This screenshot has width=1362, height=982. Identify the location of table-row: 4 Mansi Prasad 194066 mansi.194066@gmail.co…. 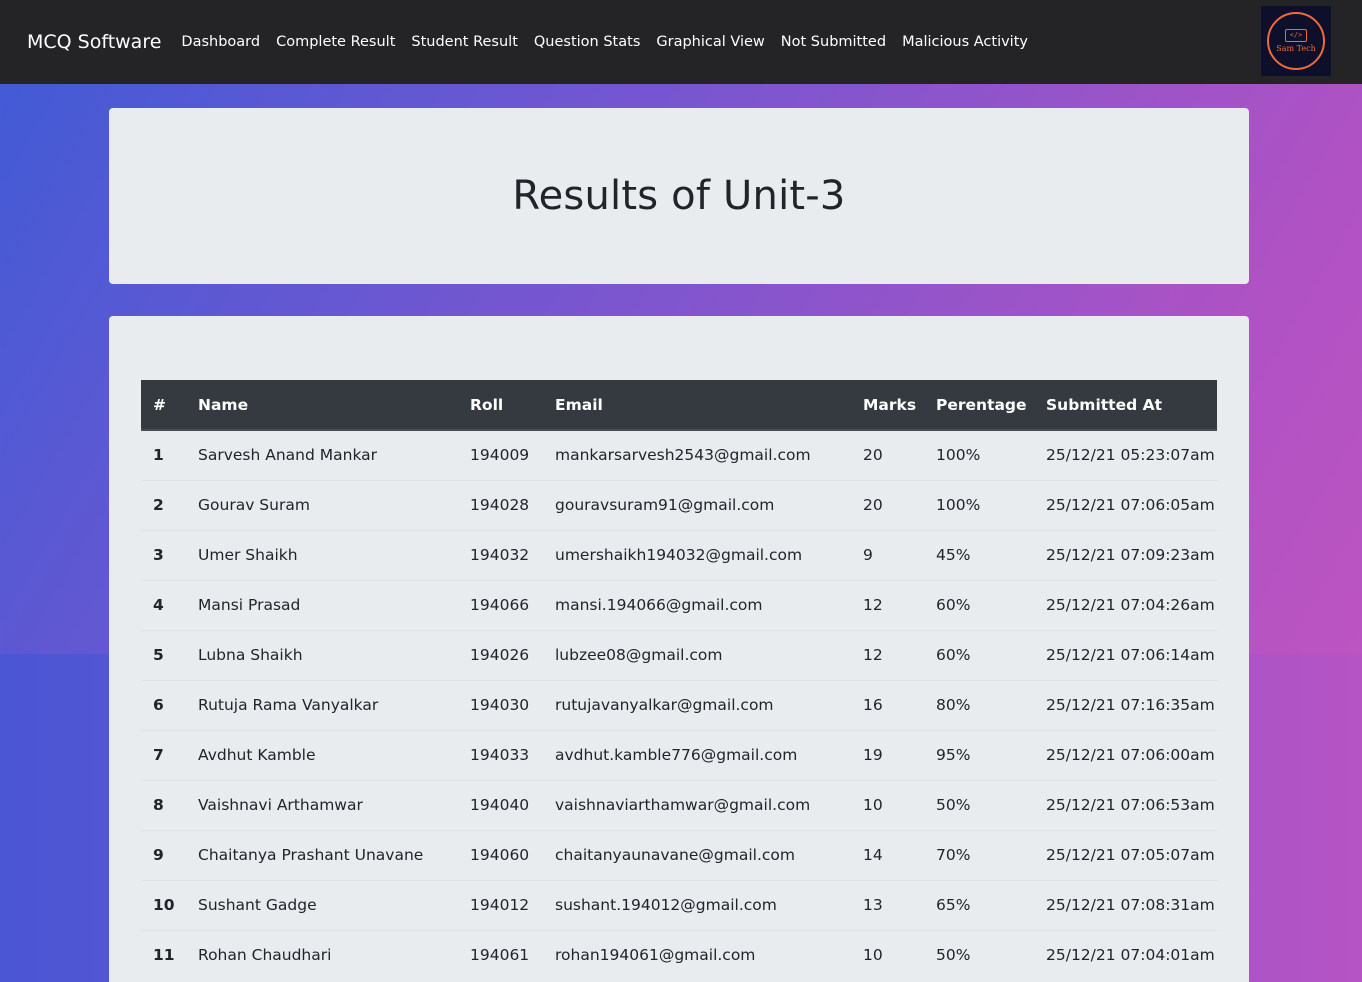
(679, 604).